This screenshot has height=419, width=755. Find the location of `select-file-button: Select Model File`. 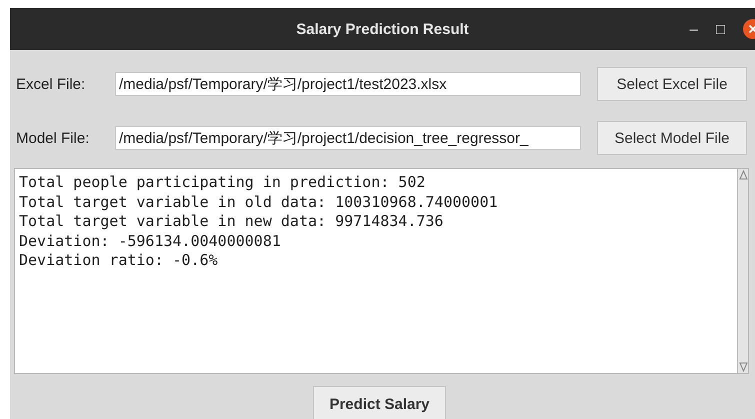

select-file-button: Select Model File is located at coordinates (672, 138).